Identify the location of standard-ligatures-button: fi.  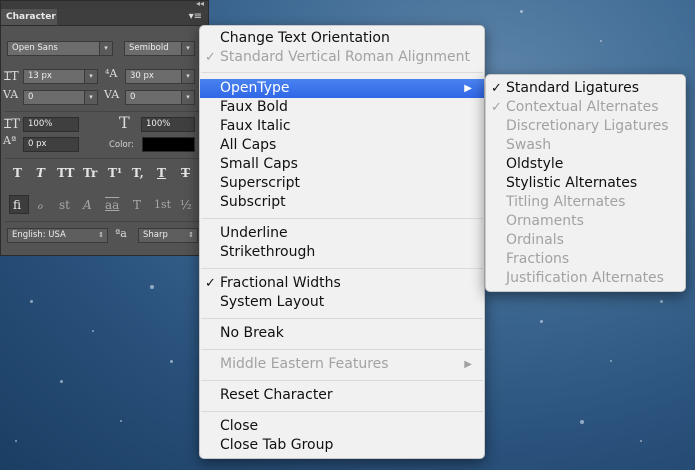
(17, 205).